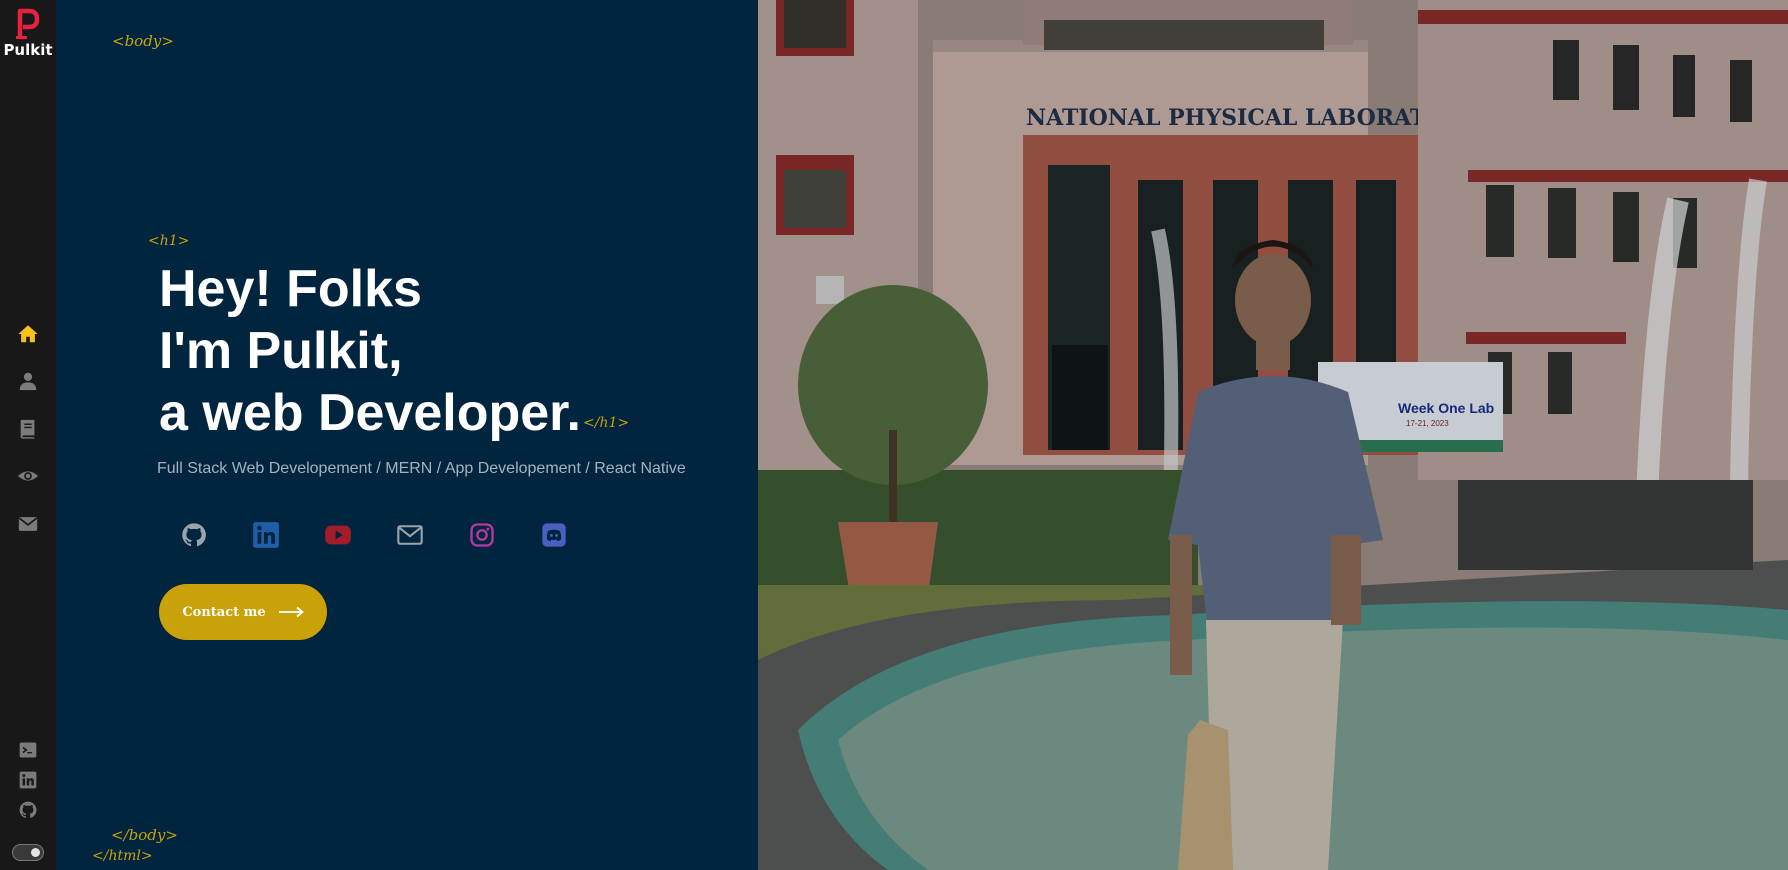 This screenshot has height=870, width=1788. I want to click on sidebar-footer-links, so click(28, 780).